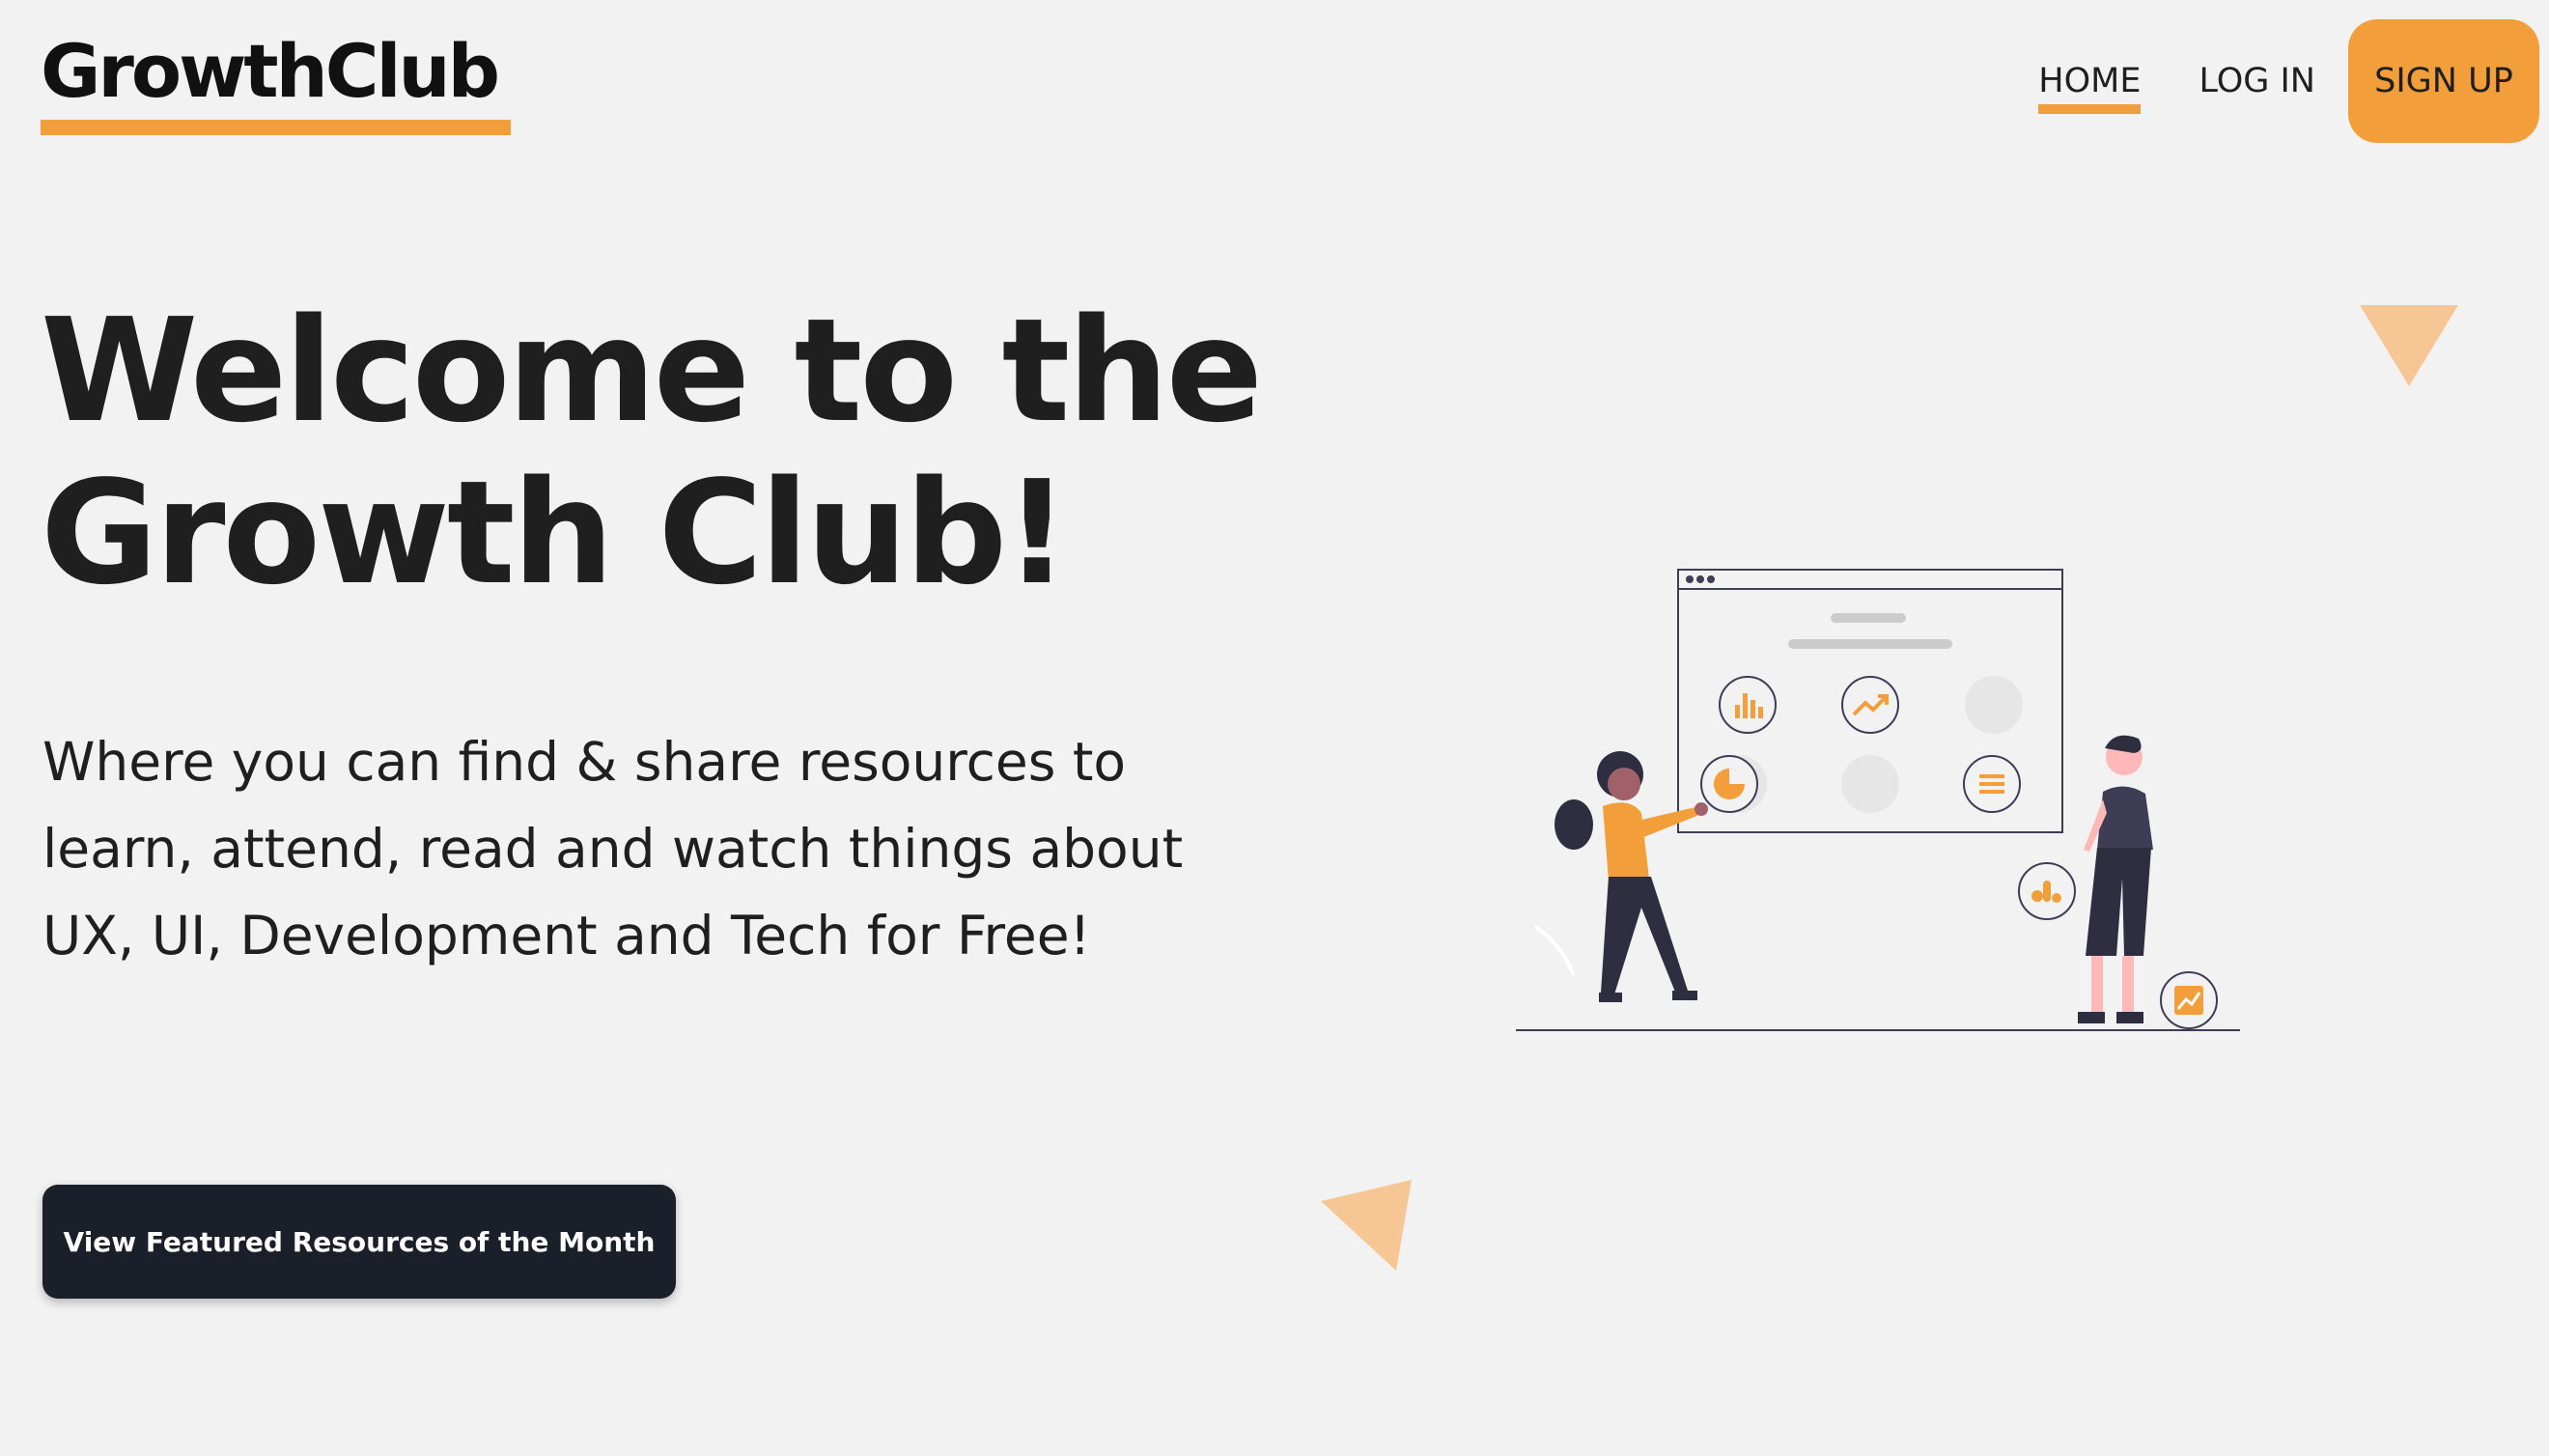 Image resolution: width=2549 pixels, height=1456 pixels. What do you see at coordinates (270, 71) in the screenshot?
I see `site-logo: GrowthClub` at bounding box center [270, 71].